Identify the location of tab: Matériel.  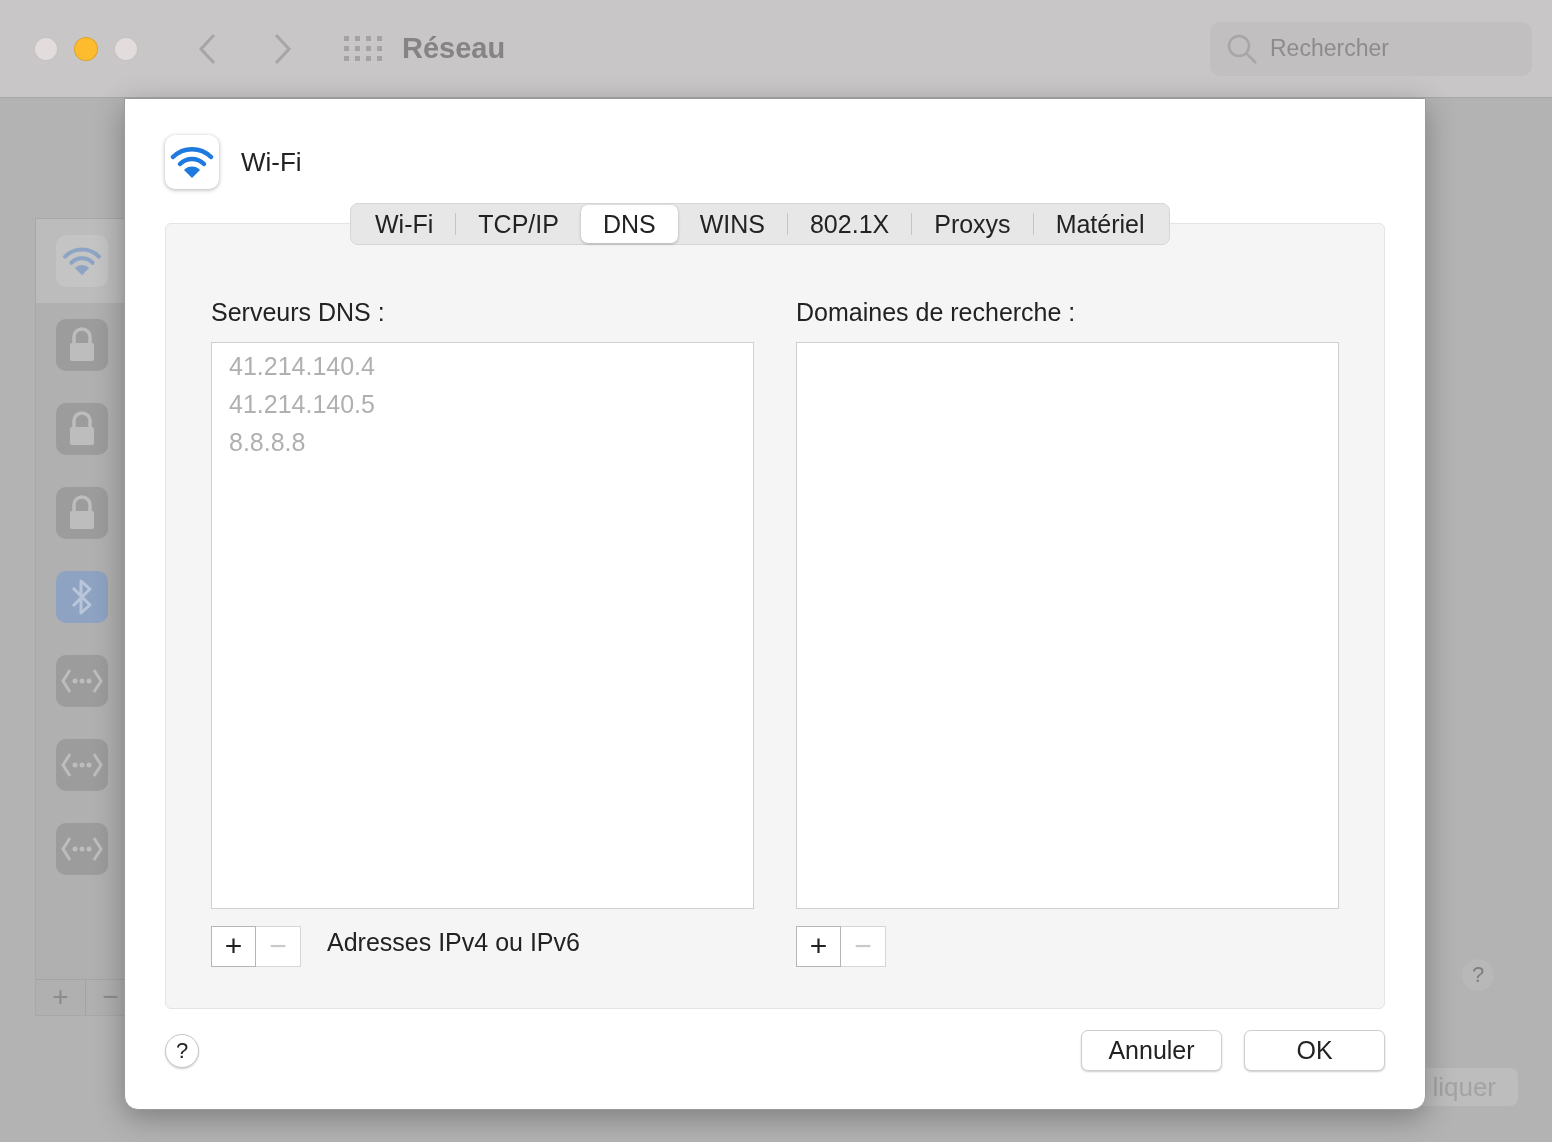
(1100, 224).